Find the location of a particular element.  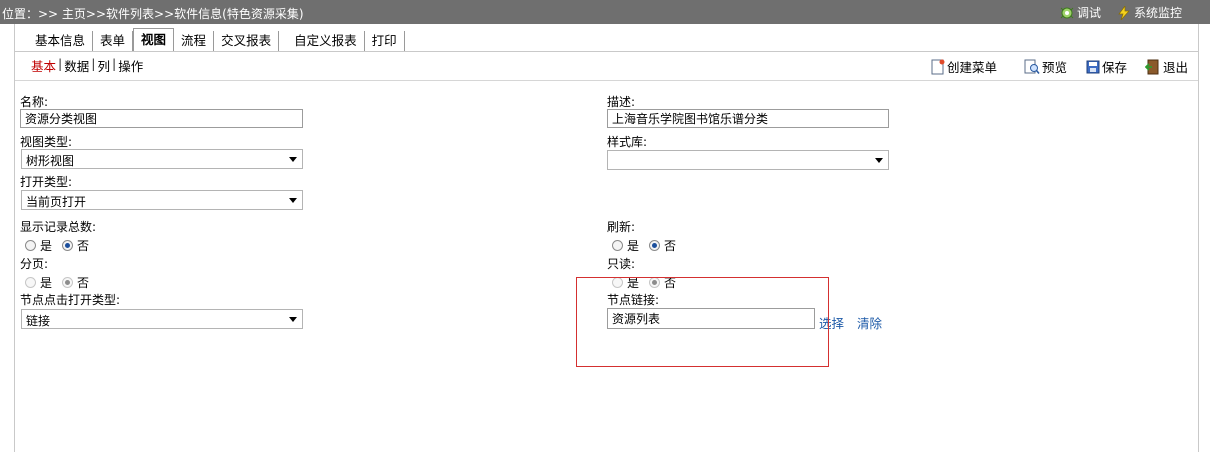

tab-view: 视图 is located at coordinates (154, 39).